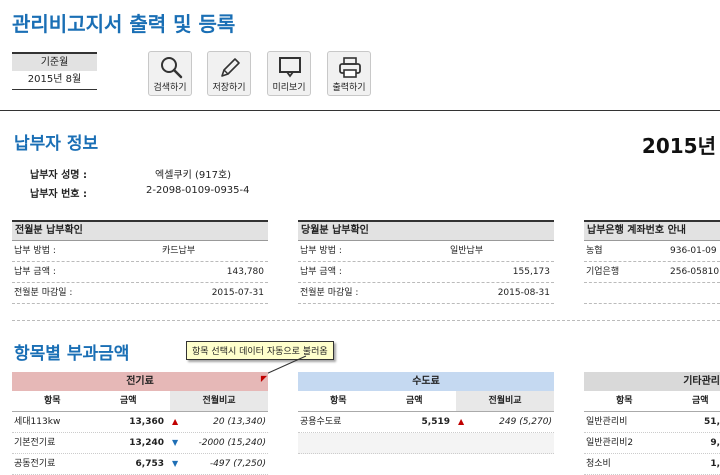  I want to click on bank-name: 기업은행, so click(603, 272).